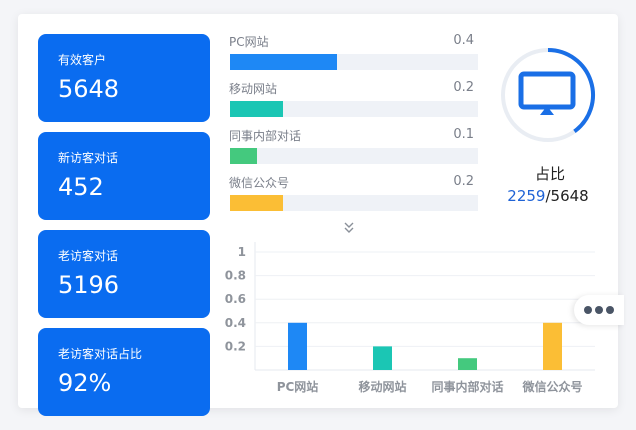  What do you see at coordinates (88, 256) in the screenshot?
I see `stat-label: 老访客对话` at bounding box center [88, 256].